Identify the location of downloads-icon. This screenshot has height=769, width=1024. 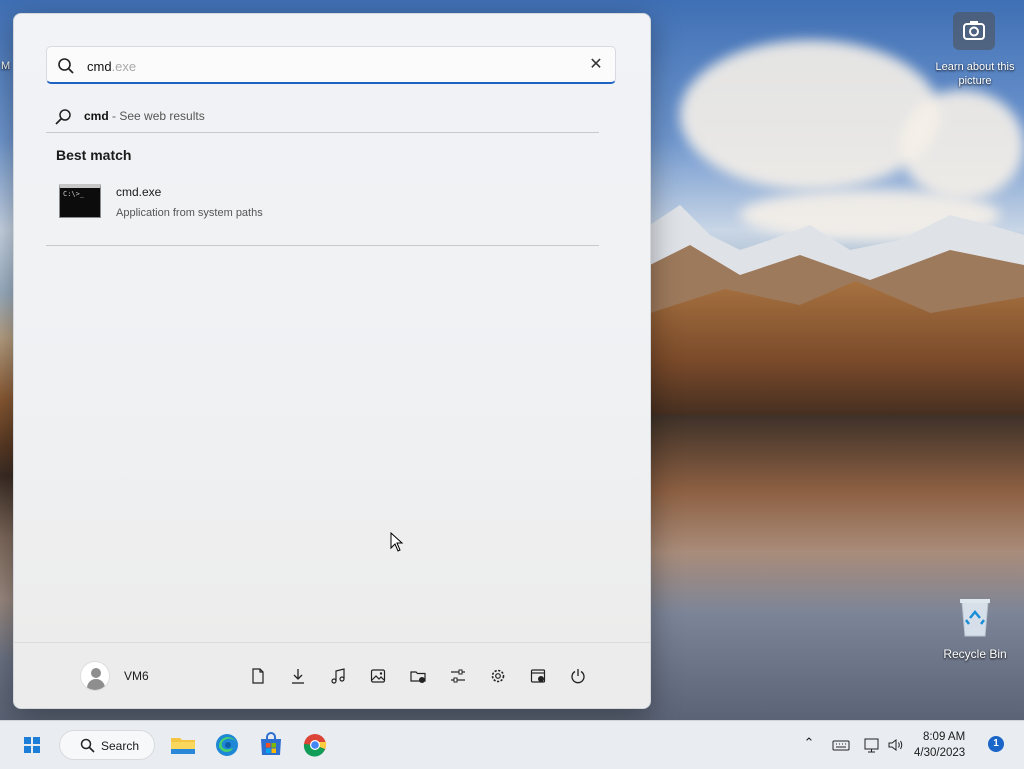
(298, 676).